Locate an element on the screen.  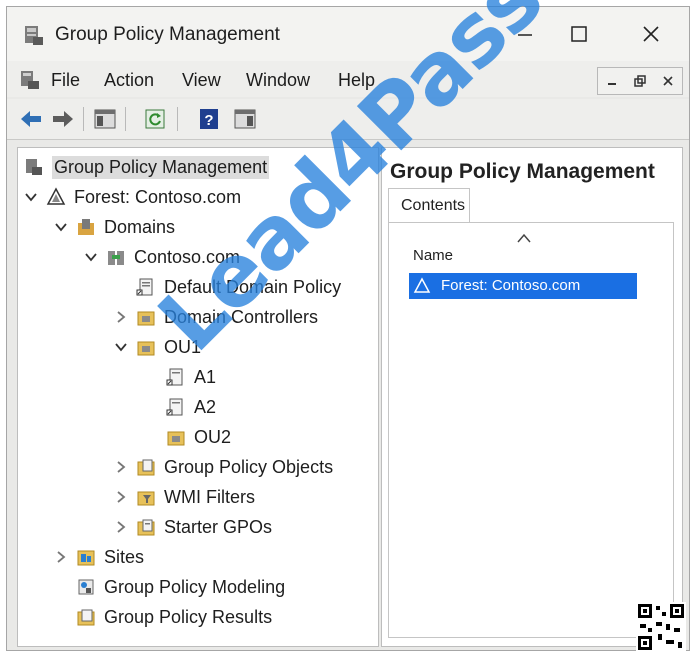
tree-item-starter-gpos: Starter GPOs is located at coordinates (193, 527).